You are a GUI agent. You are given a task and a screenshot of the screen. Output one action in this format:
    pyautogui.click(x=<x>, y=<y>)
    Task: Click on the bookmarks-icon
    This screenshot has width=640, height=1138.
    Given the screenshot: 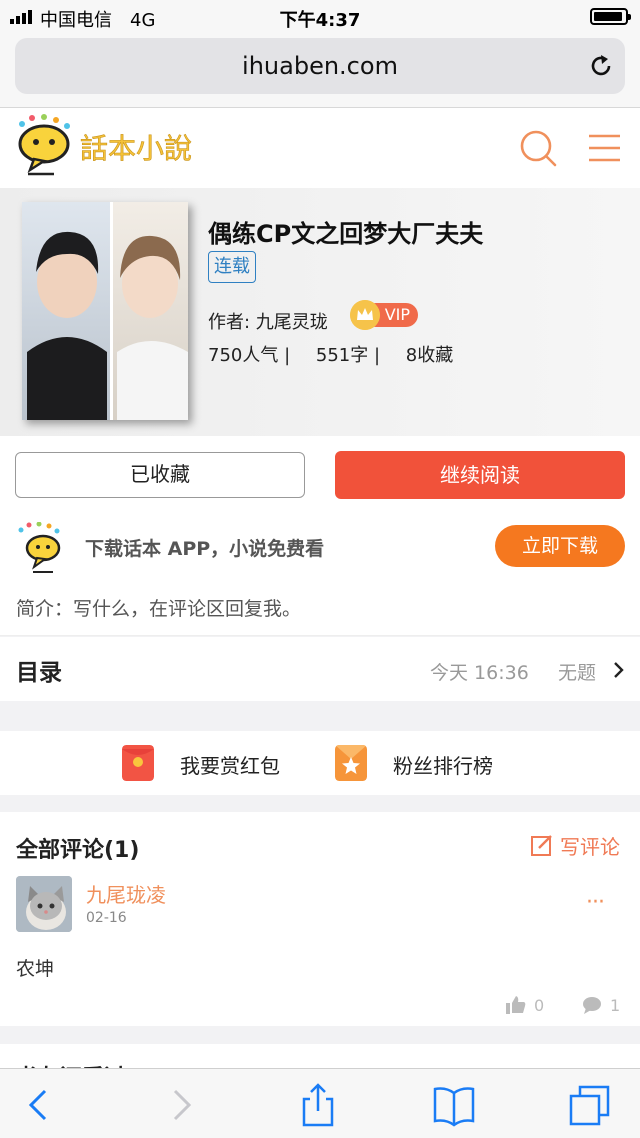 What is the action you would take?
    pyautogui.click(x=454, y=1105)
    